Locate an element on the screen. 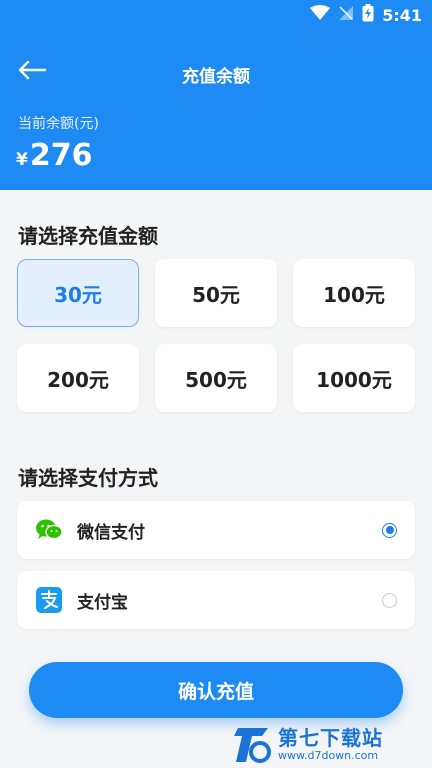 The height and width of the screenshot is (768, 432). payment-option-wechat: 微信支付 is located at coordinates (216, 530).